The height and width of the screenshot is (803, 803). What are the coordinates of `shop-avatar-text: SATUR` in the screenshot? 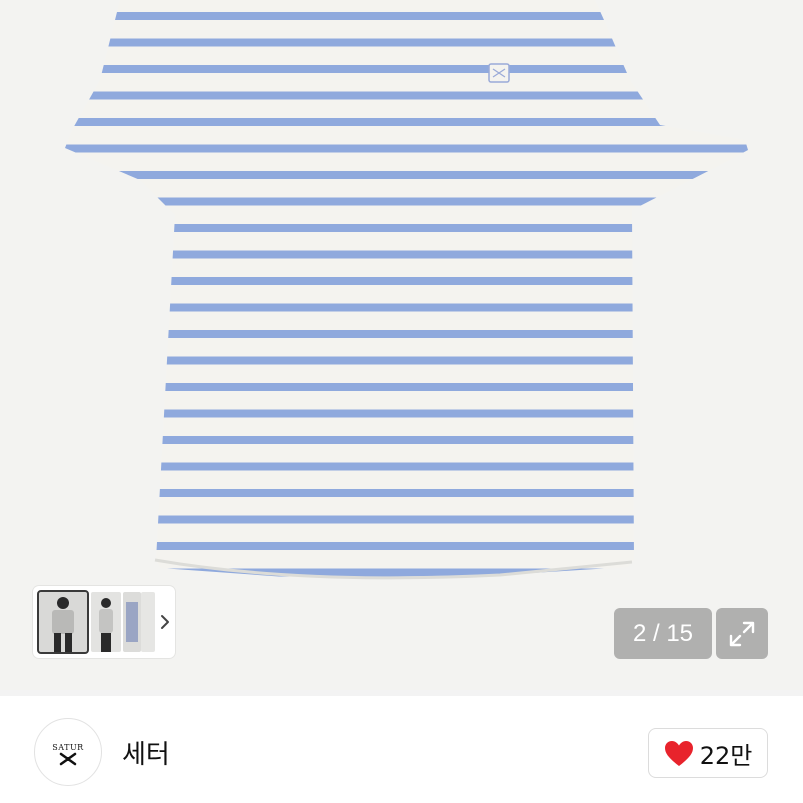 It's located at (68, 747).